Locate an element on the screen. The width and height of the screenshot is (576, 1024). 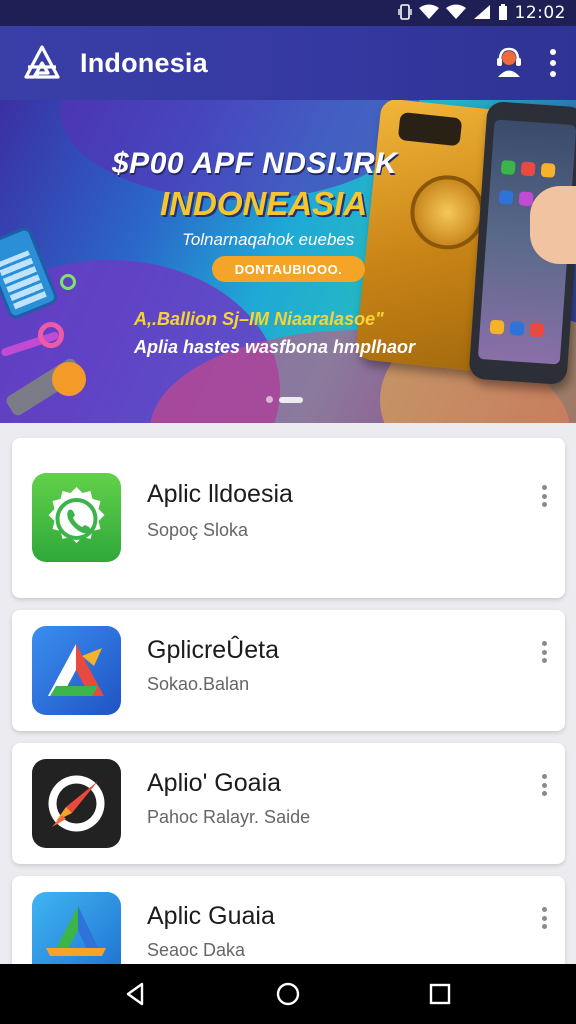
app-name: GplicreÛeta is located at coordinates (213, 650).